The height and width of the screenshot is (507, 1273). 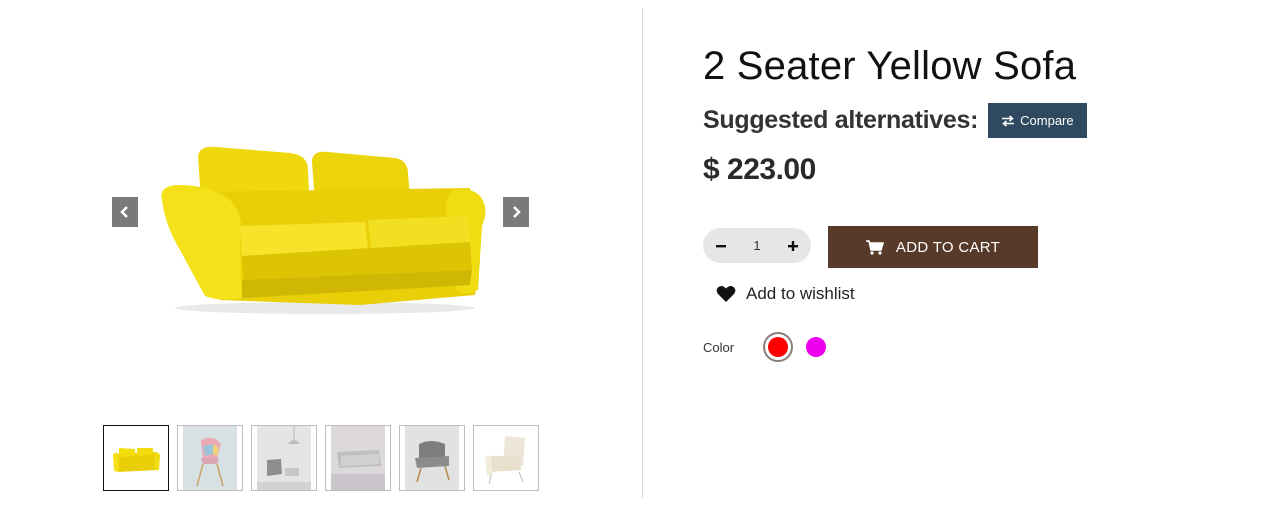 I want to click on patchwork-chair-thumbnail-image, so click(x=210, y=458).